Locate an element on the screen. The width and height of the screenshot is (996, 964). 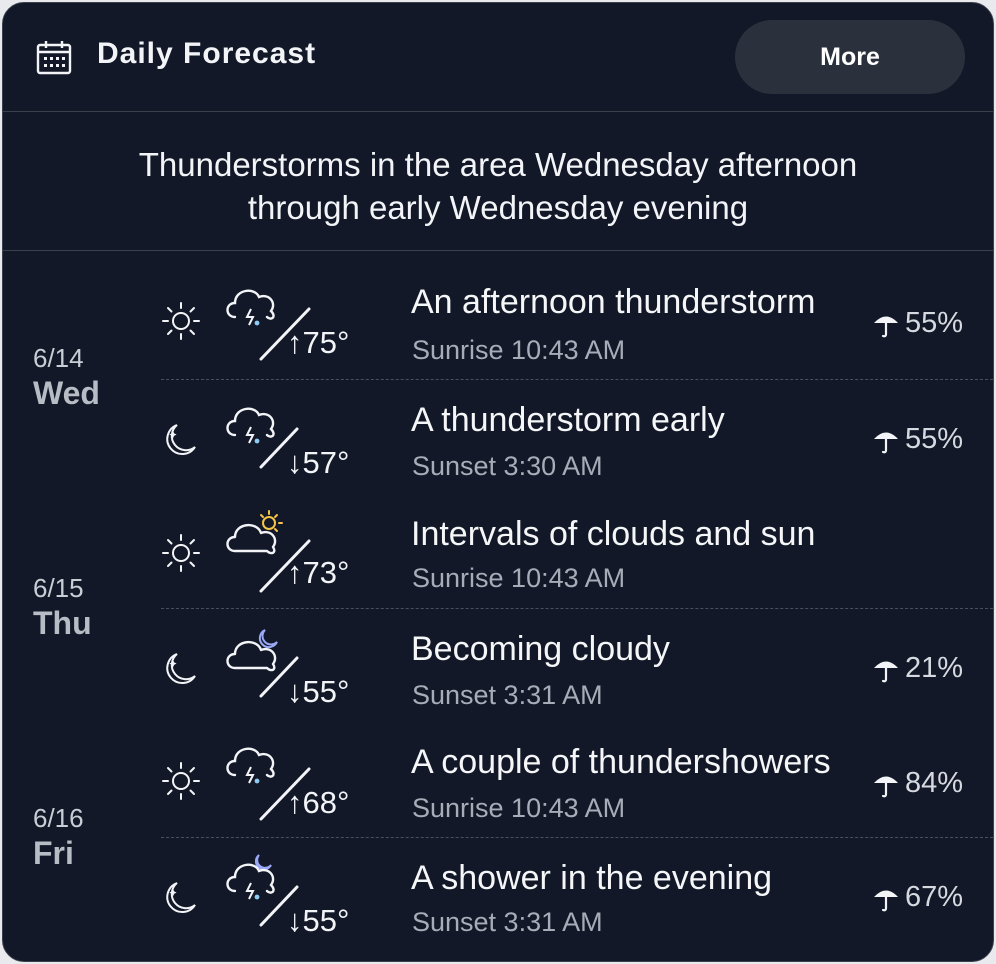
summary-divider is located at coordinates (498, 250).